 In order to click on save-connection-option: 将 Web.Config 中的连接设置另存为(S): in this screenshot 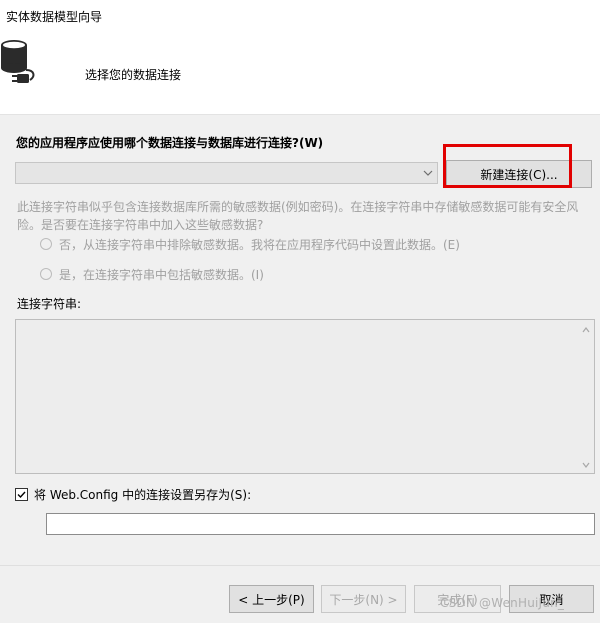, I will do `click(133, 494)`.